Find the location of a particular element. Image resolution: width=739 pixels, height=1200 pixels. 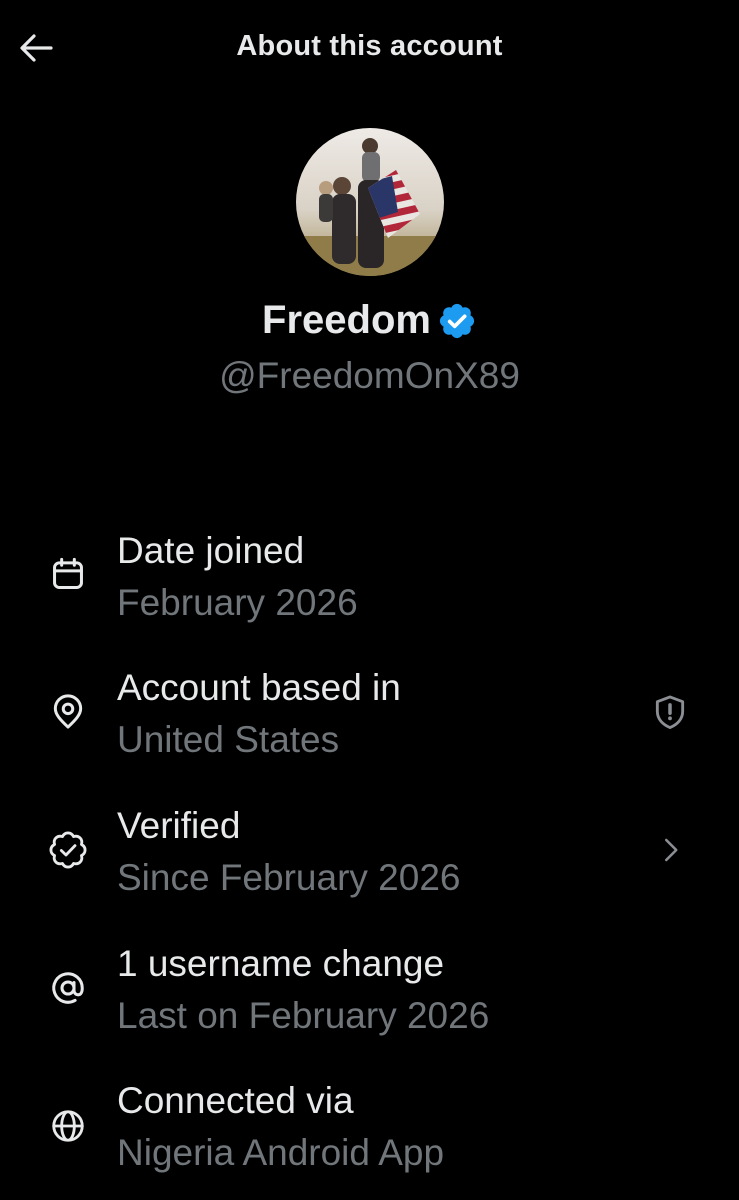

row-title: 1 username change is located at coordinates (281, 963).